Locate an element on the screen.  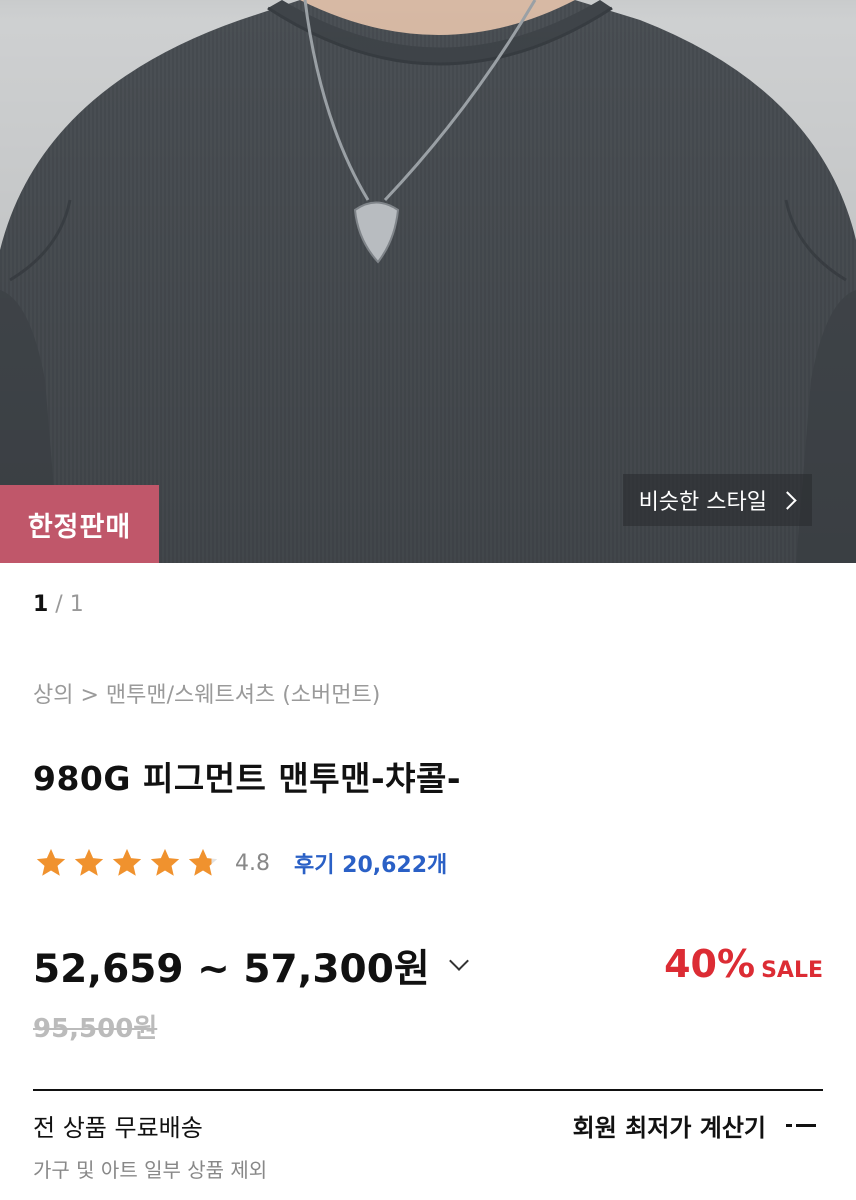
divider is located at coordinates (428, 1090).